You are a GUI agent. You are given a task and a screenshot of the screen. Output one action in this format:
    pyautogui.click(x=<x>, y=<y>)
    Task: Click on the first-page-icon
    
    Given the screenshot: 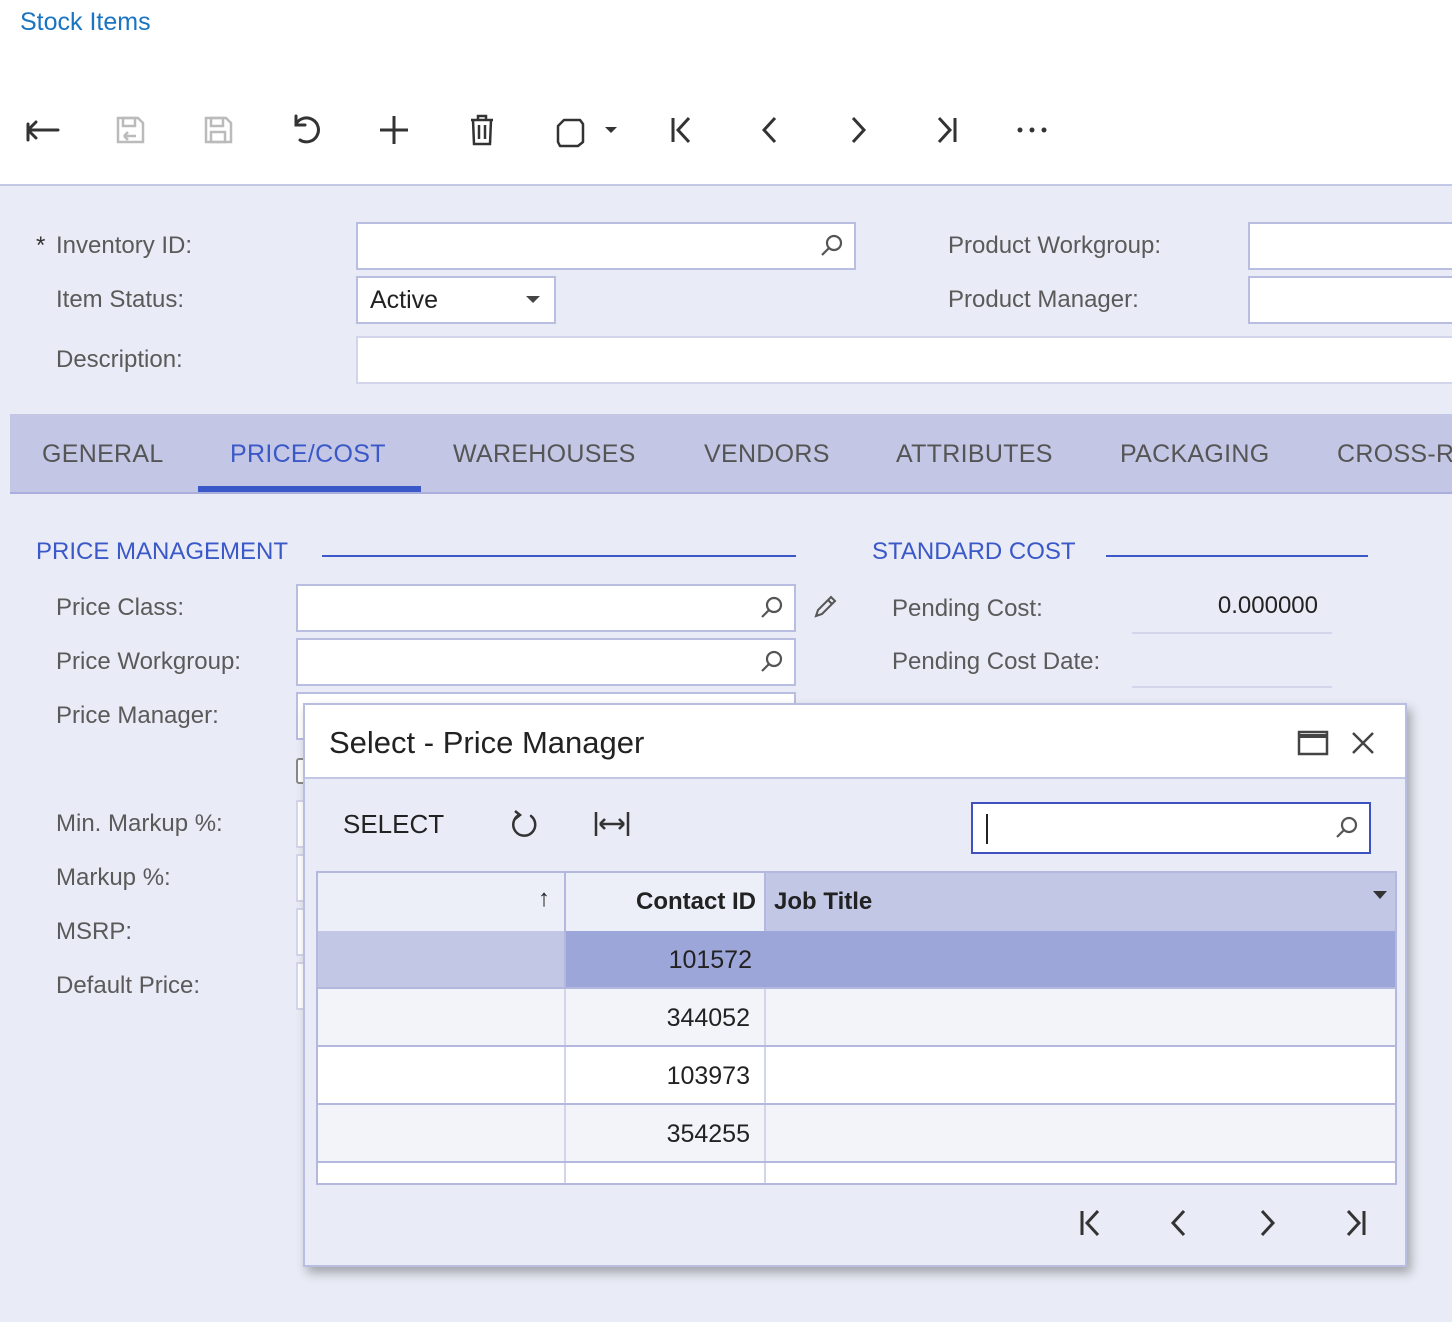 What is the action you would take?
    pyautogui.click(x=1091, y=1223)
    